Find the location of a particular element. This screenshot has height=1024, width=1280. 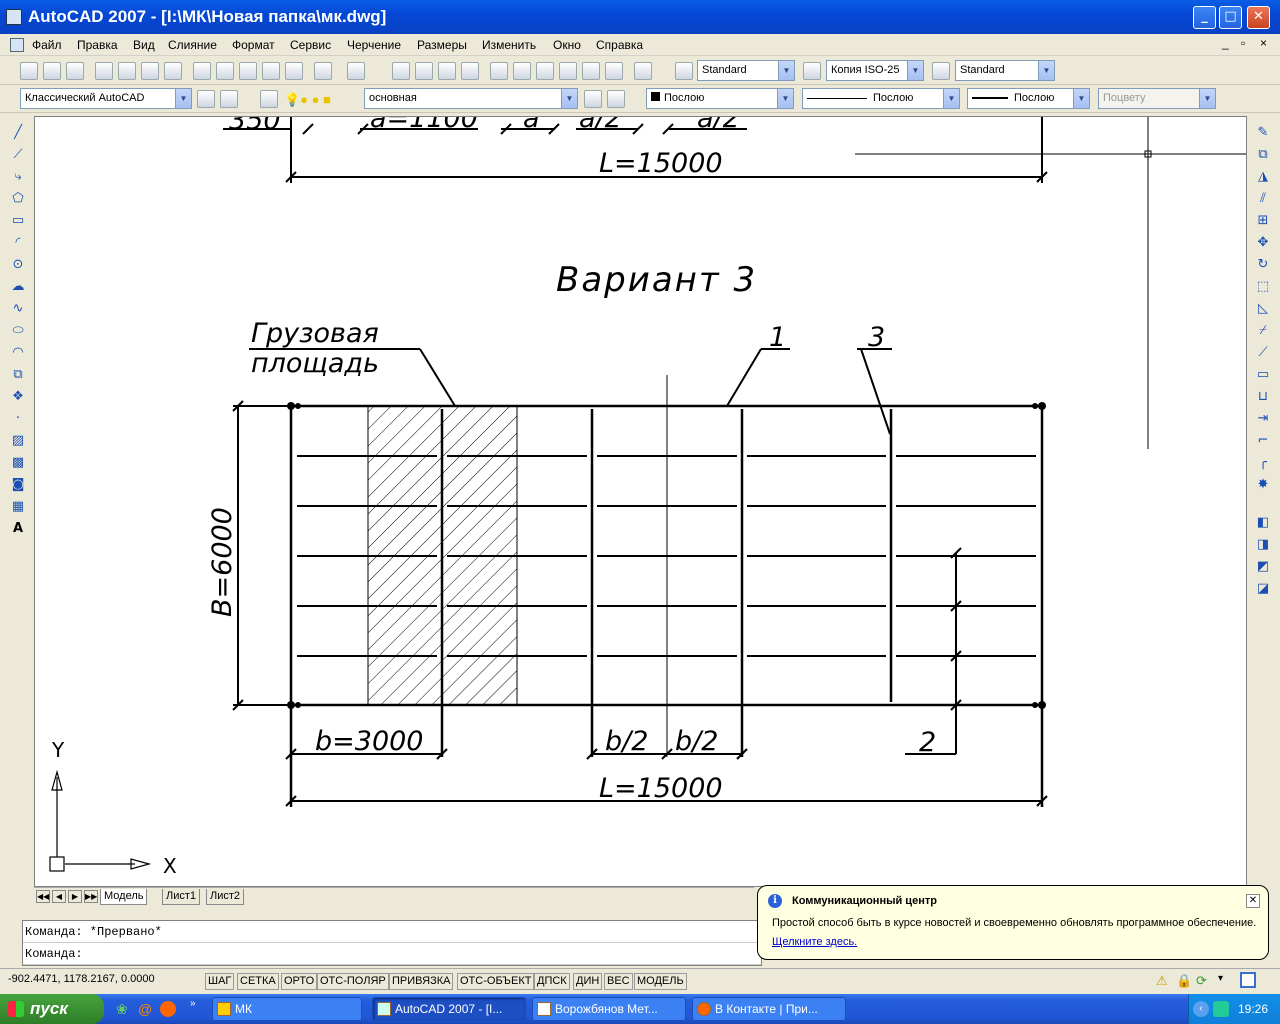

ortho-toggle: ОРТО is located at coordinates (299, 981).